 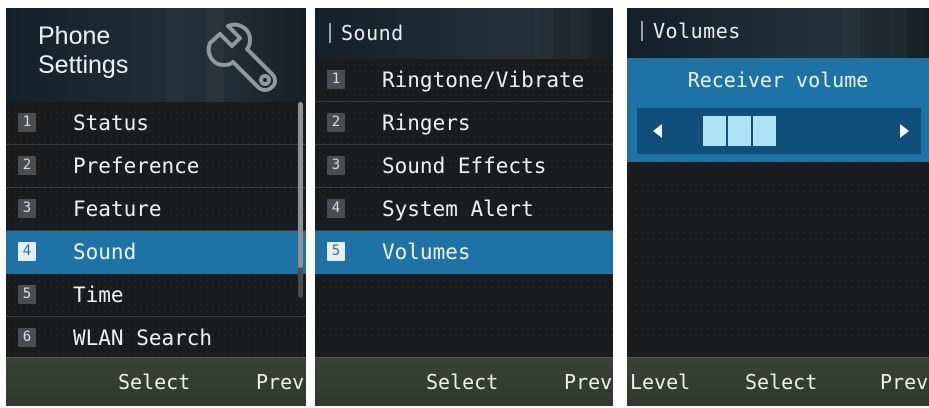 What do you see at coordinates (143, 338) in the screenshot?
I see `menu-item-label: WLAN Search` at bounding box center [143, 338].